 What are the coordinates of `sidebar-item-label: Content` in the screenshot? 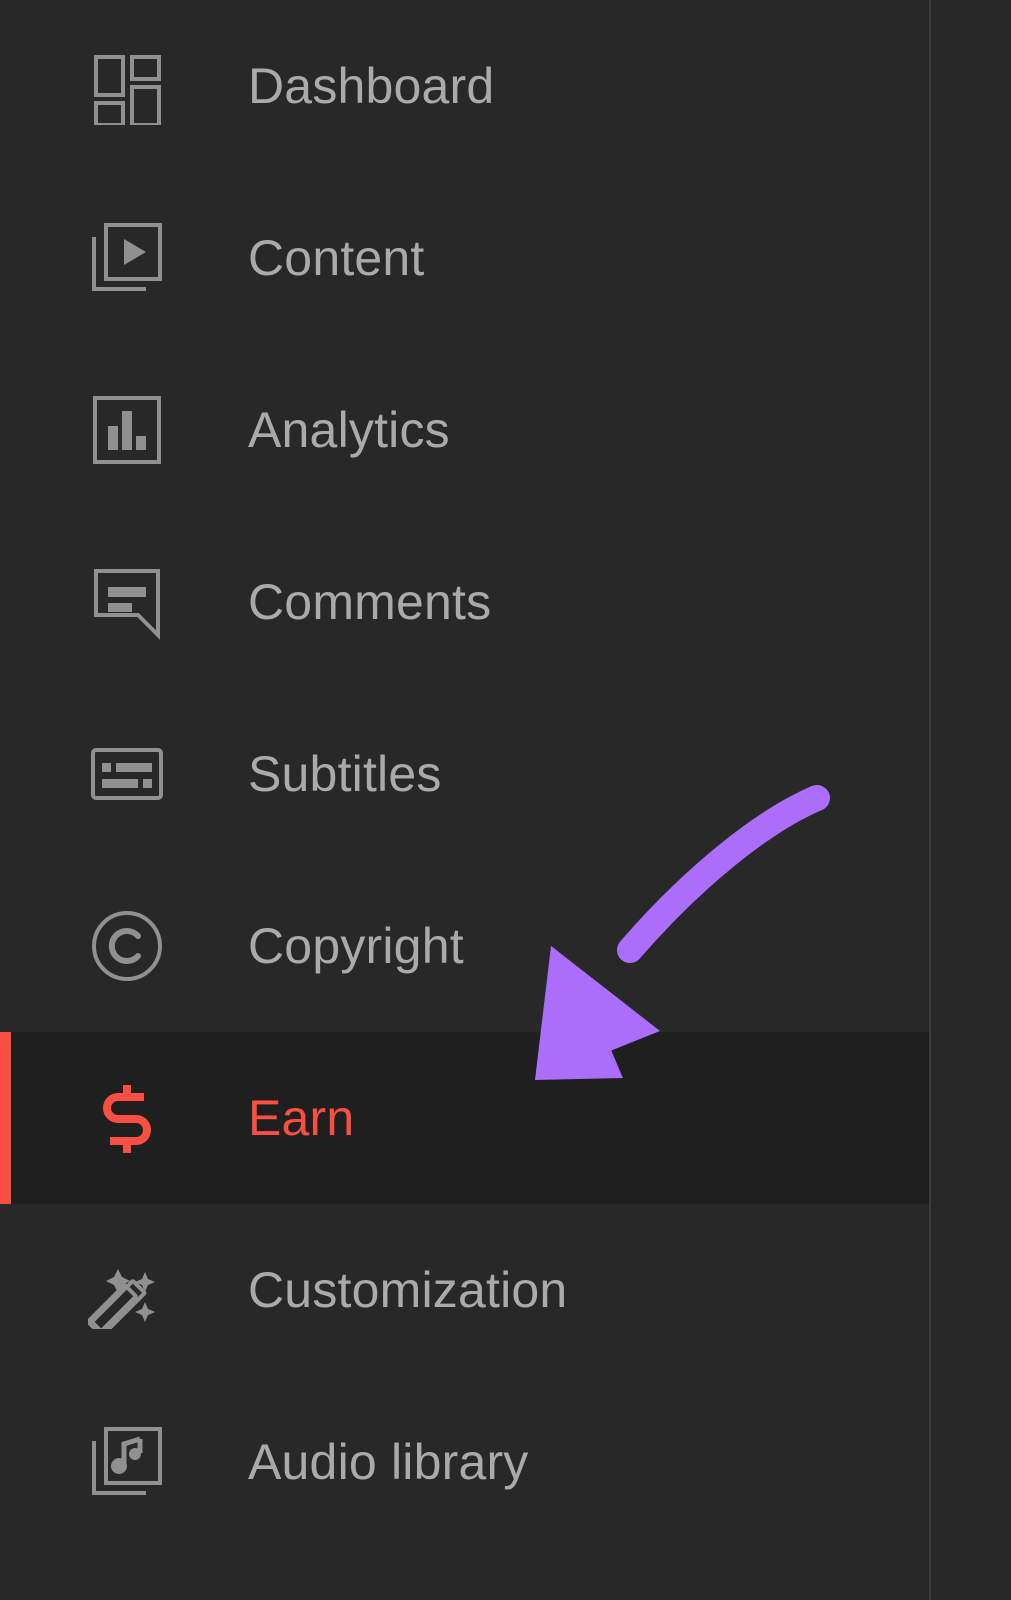 It's located at (336, 258).